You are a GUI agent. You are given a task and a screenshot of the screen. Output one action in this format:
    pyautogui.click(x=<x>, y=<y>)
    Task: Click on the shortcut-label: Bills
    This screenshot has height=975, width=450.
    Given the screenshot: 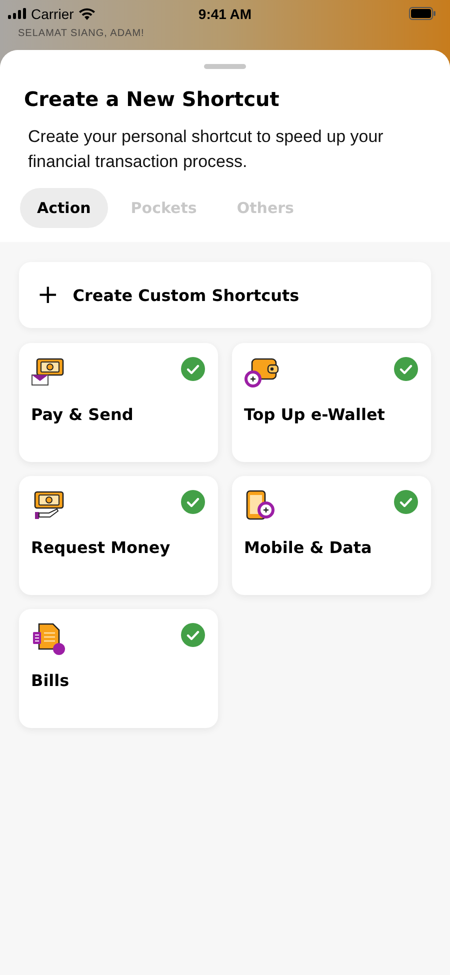 What is the action you would take?
    pyautogui.click(x=50, y=680)
    